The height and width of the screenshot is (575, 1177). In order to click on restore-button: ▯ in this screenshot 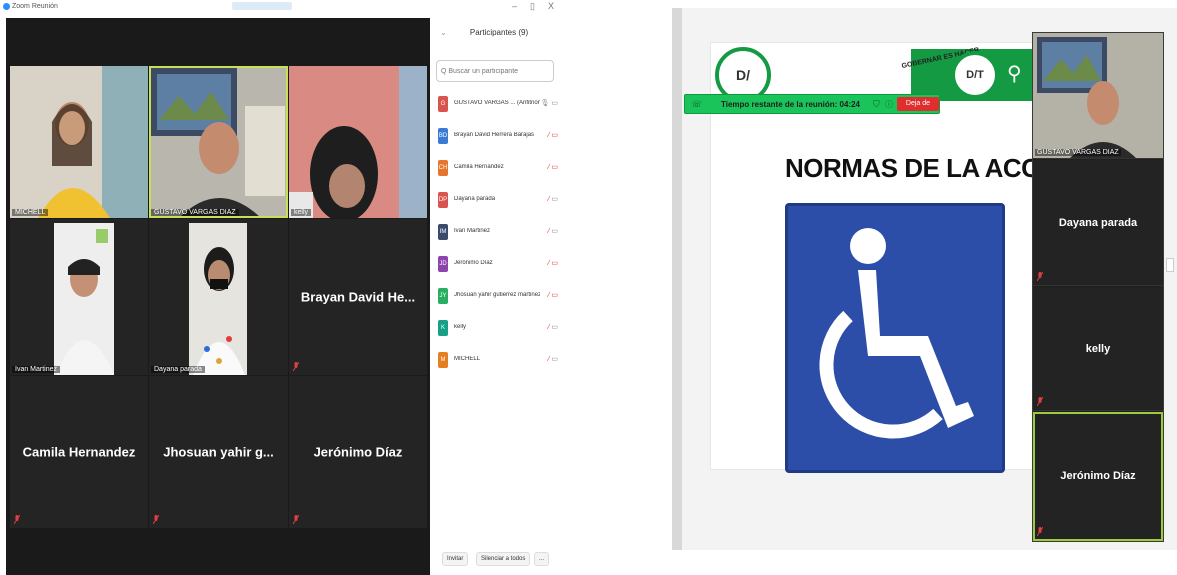, I will do `click(532, 6)`.